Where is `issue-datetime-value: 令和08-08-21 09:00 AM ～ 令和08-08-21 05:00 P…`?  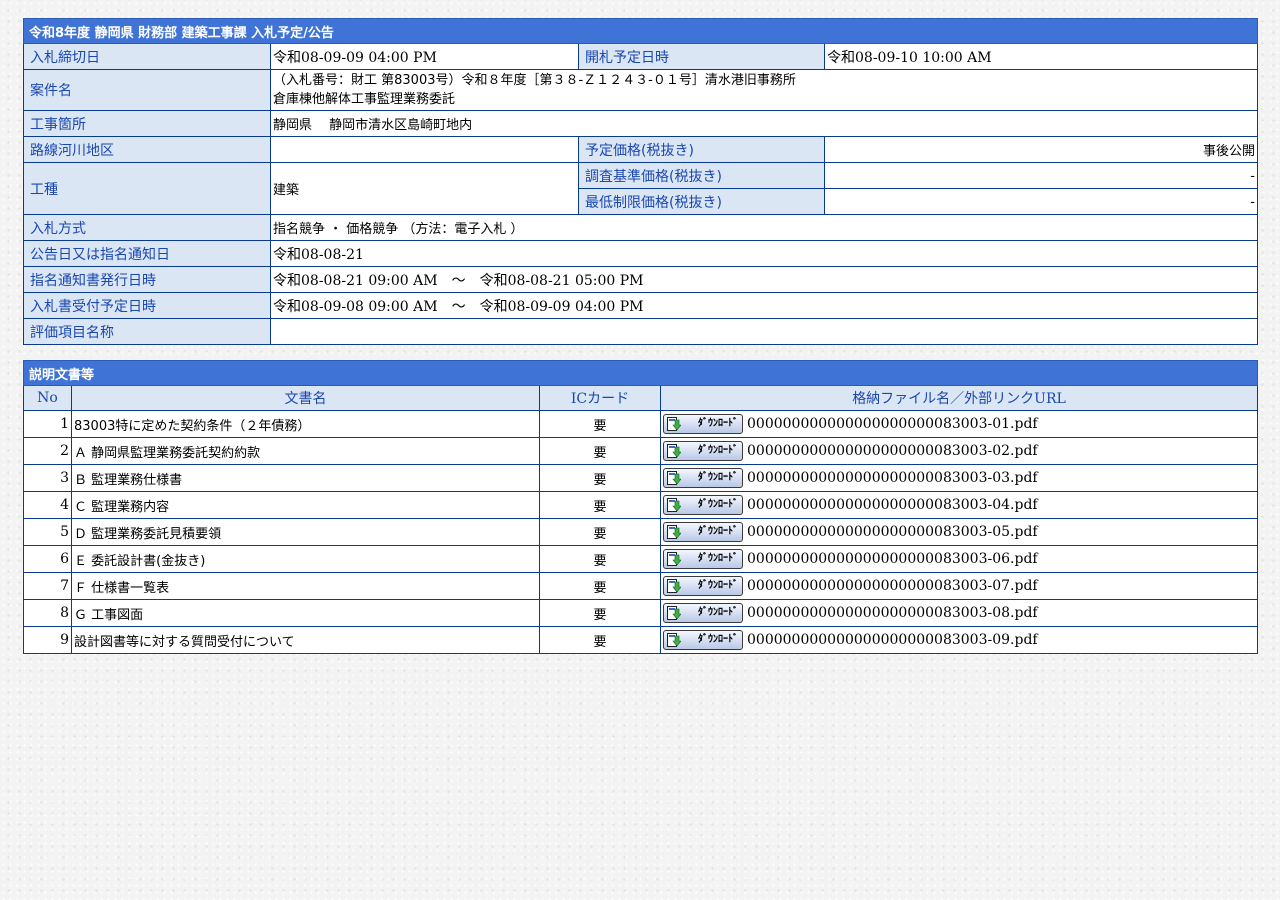
issue-datetime-value: 令和08-08-21 09:00 AM ～ 令和08-08-21 05:00 P… is located at coordinates (764, 279).